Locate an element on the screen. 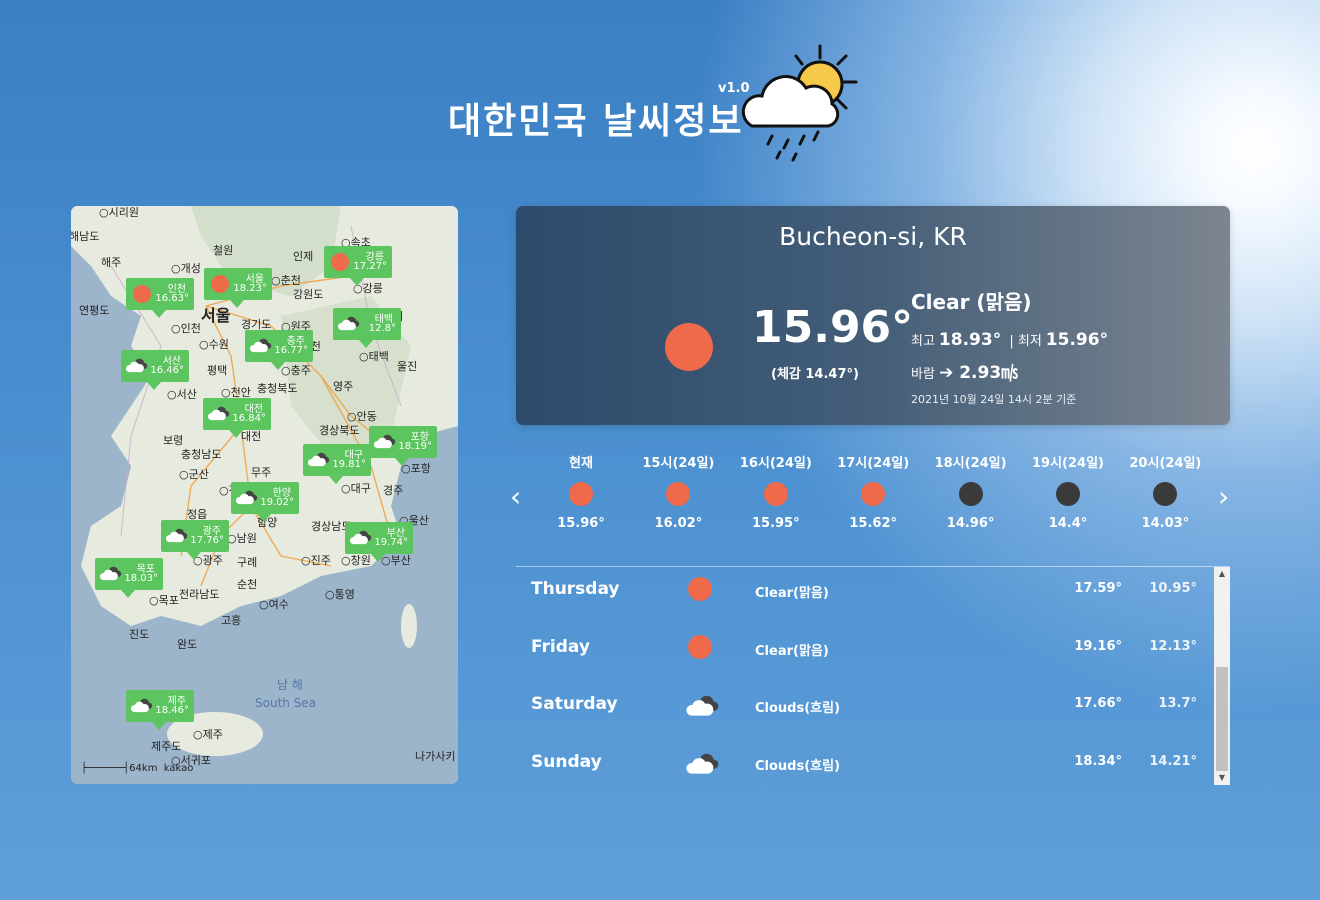 This screenshot has width=1320, height=900. hour-label: 19시(24일) is located at coordinates (1068, 463).